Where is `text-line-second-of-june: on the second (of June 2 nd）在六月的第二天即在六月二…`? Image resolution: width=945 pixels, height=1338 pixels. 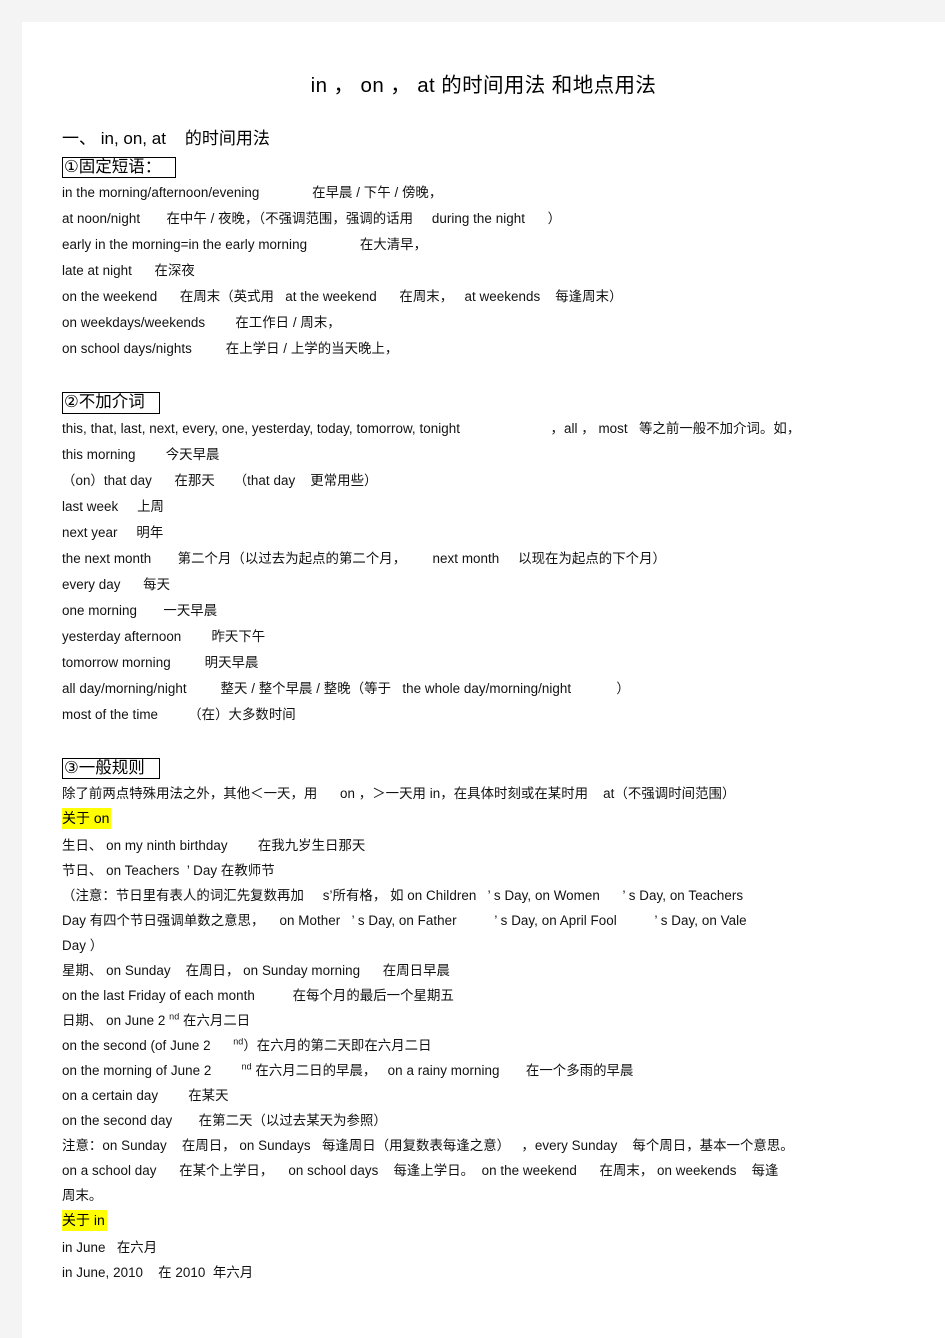
text-line-second-of-june: on the second (of June 2 nd）在六月的第二天即在六月二… is located at coordinates (503, 1045).